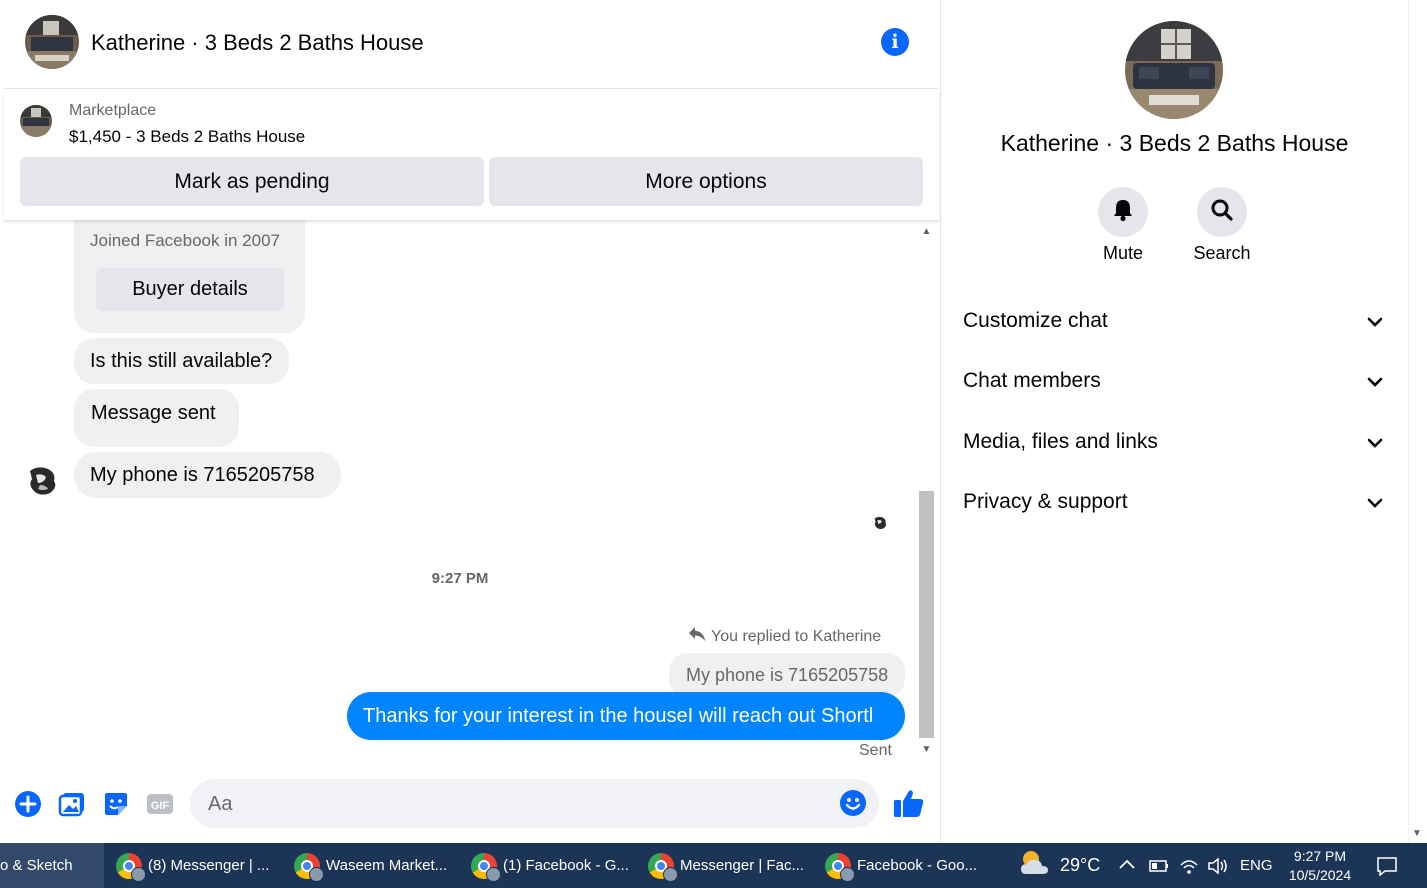 The height and width of the screenshot is (888, 1427). I want to click on weather-widget: 29°C, so click(1059, 865).